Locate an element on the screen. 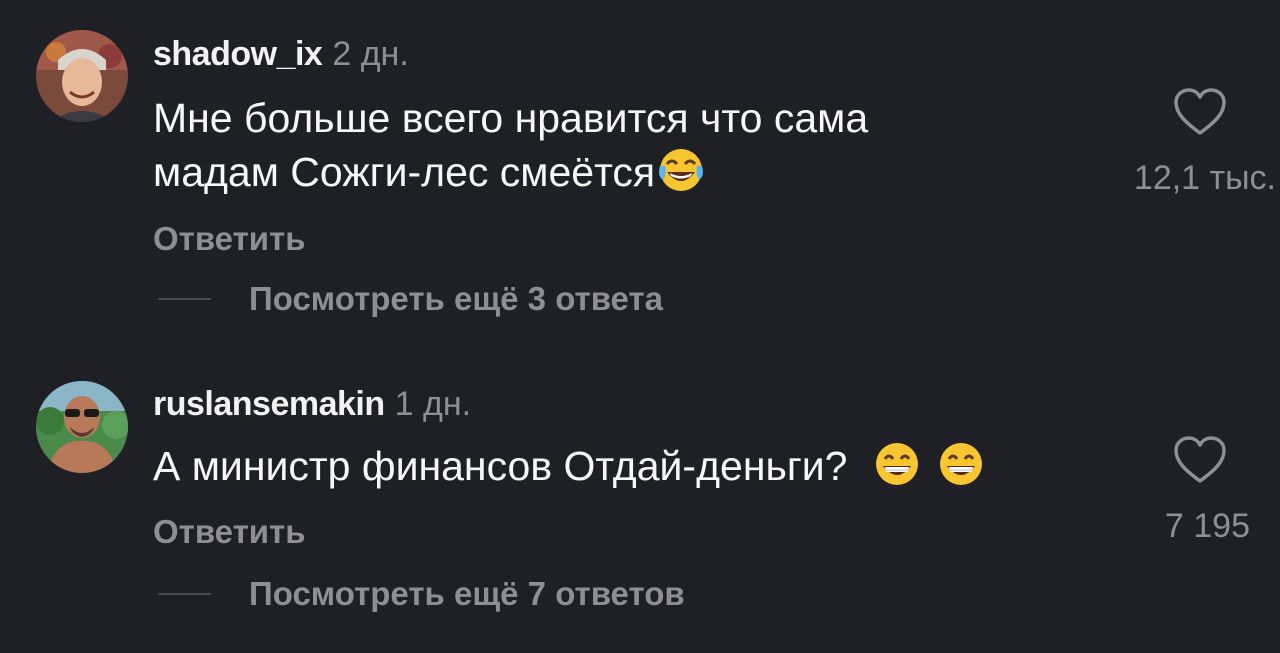  comment-meta: shadow_ix 2 дн. is located at coordinates (281, 54).